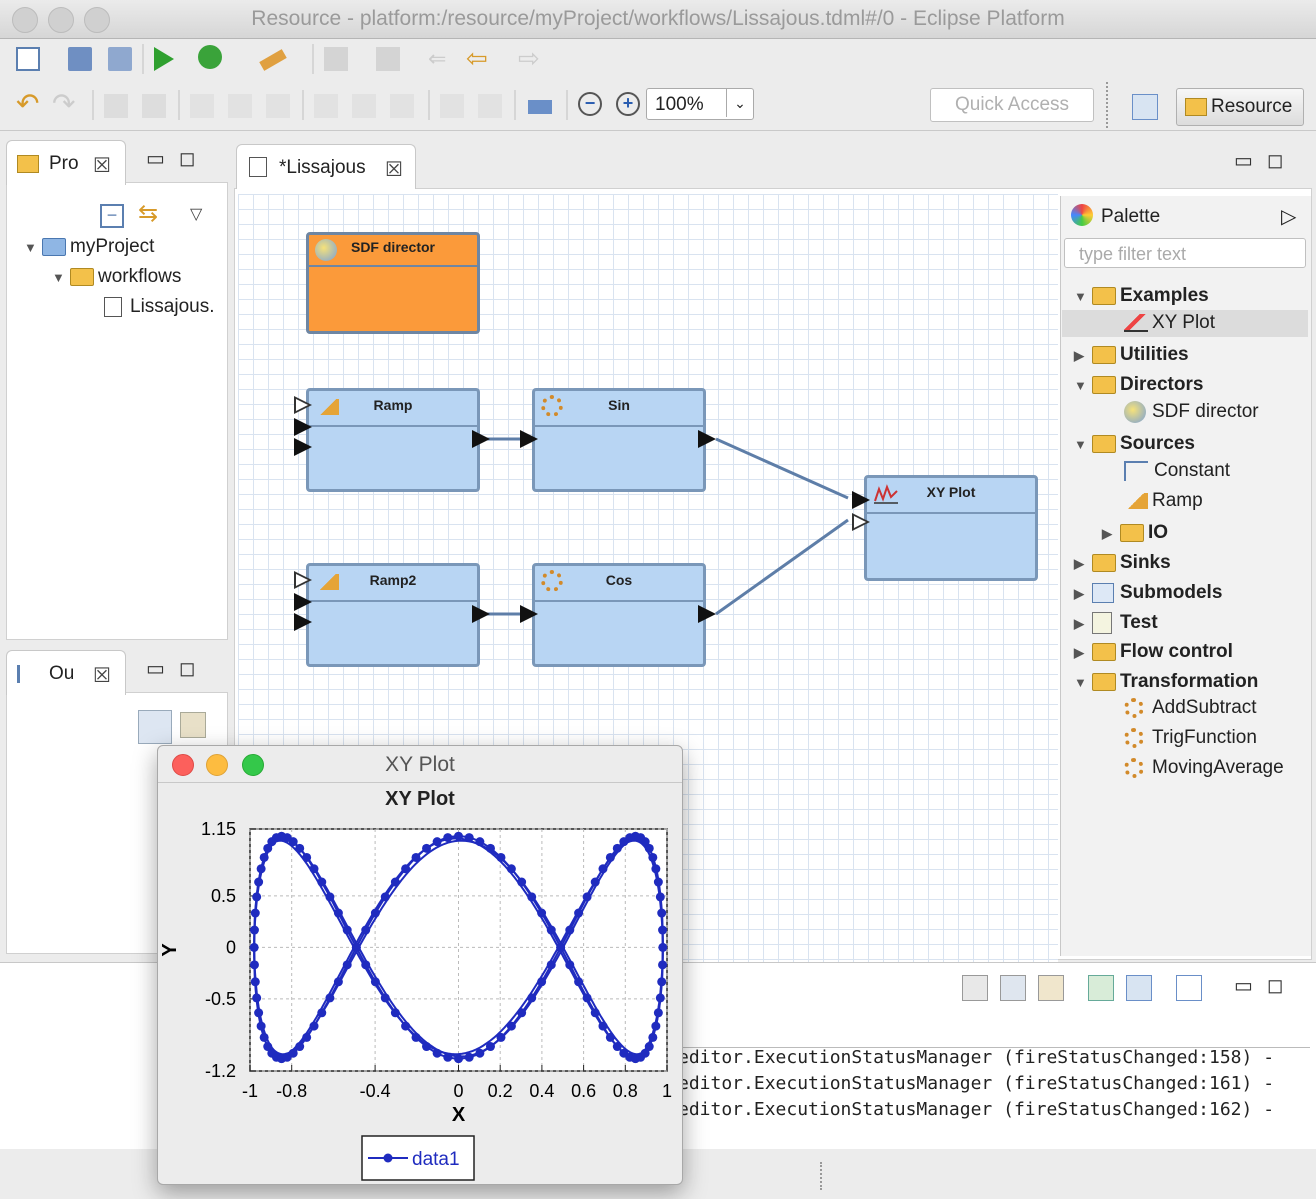  I want to click on tree-item-myproject: ▼ myProject, so click(89, 247).